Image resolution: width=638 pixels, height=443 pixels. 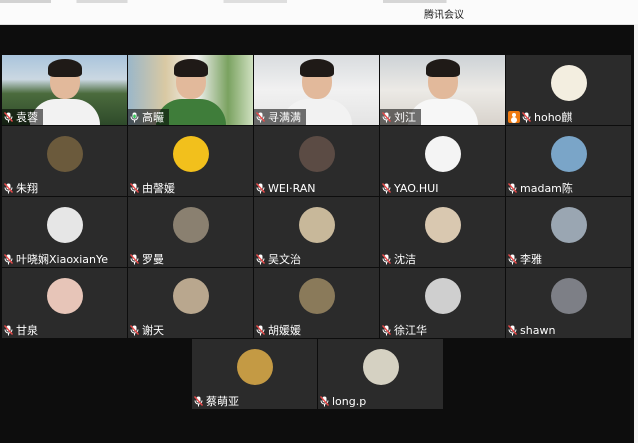 I want to click on participant-nametag: 袁蓉, so click(x=22, y=117).